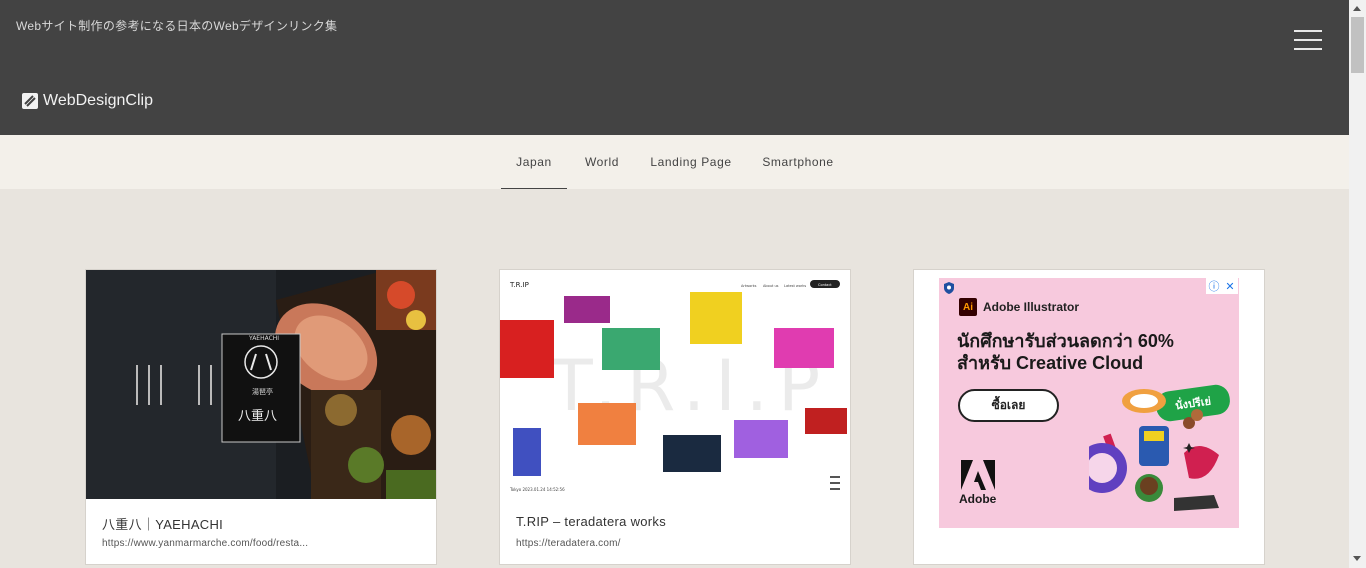  Describe the element at coordinates (1031, 307) in the screenshot. I see `ad-brand-label: Adobe Illustrator` at that location.